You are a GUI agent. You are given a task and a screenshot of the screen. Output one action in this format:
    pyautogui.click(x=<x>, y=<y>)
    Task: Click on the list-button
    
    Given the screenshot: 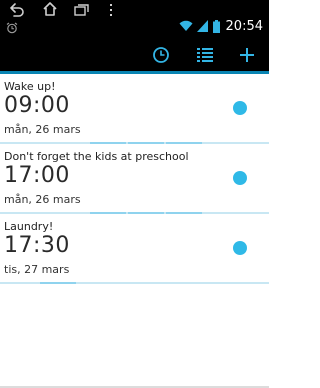 What is the action you would take?
    pyautogui.click(x=205, y=55)
    